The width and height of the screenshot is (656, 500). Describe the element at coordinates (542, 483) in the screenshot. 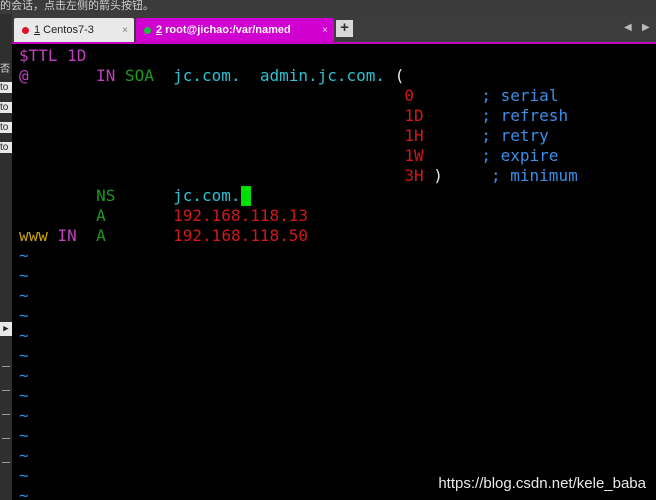

I see `watermark: https://blog.csdn.net/kele_baba` at that location.